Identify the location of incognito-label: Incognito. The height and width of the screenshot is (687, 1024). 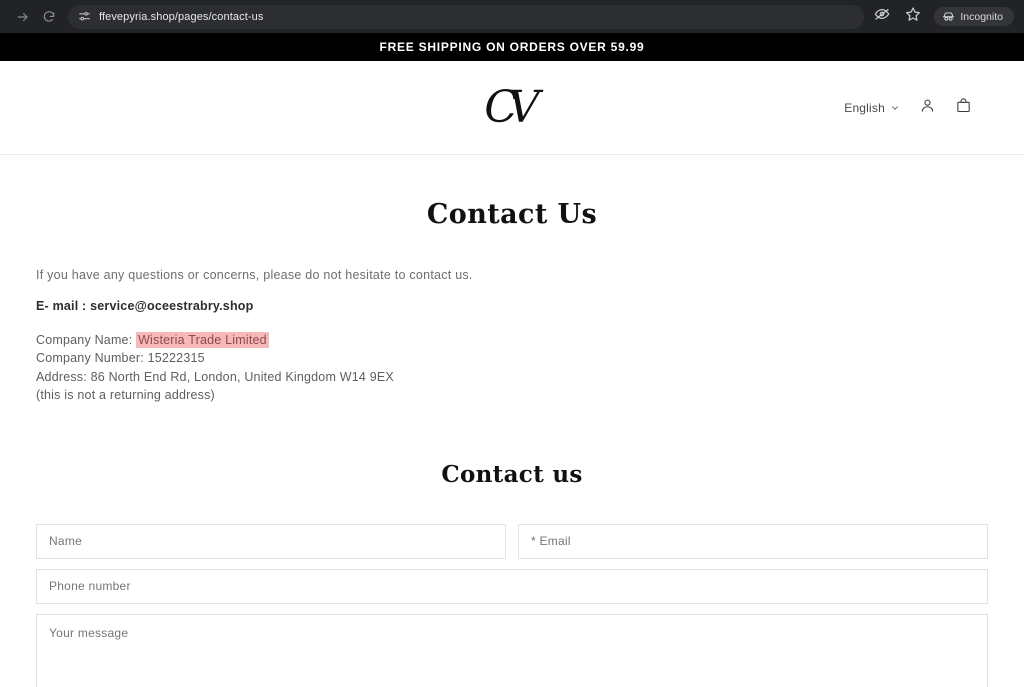
(981, 16).